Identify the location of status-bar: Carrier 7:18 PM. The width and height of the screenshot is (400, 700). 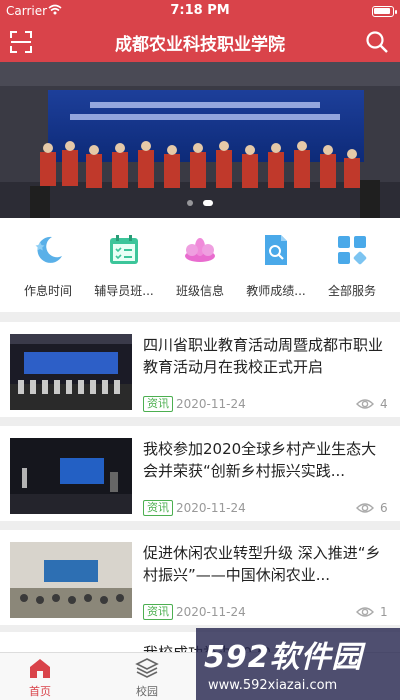
(200, 11).